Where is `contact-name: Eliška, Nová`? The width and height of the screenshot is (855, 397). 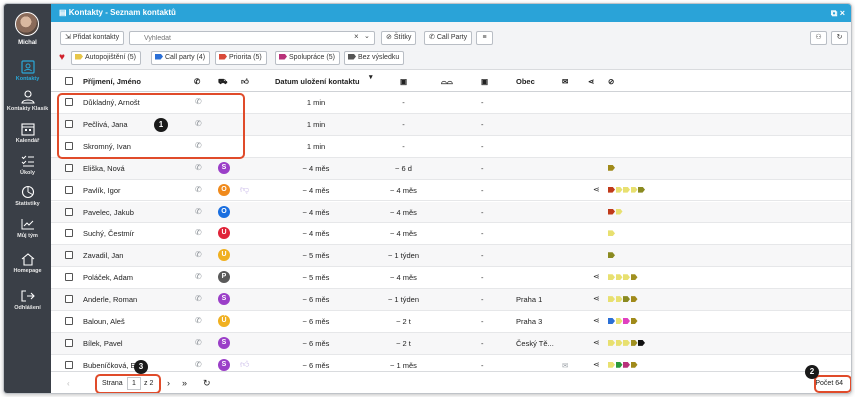
contact-name: Eliška, Nová is located at coordinates (104, 168).